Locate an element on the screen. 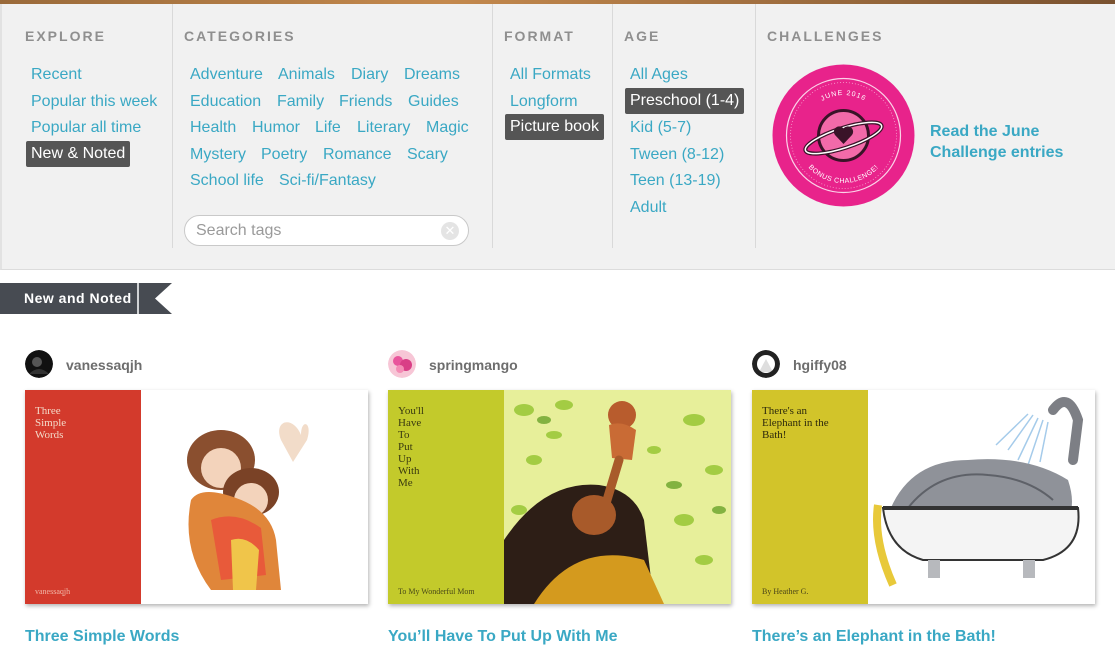 The height and width of the screenshot is (651, 1115). challenge-link-line2: Challenge entries is located at coordinates (997, 152).